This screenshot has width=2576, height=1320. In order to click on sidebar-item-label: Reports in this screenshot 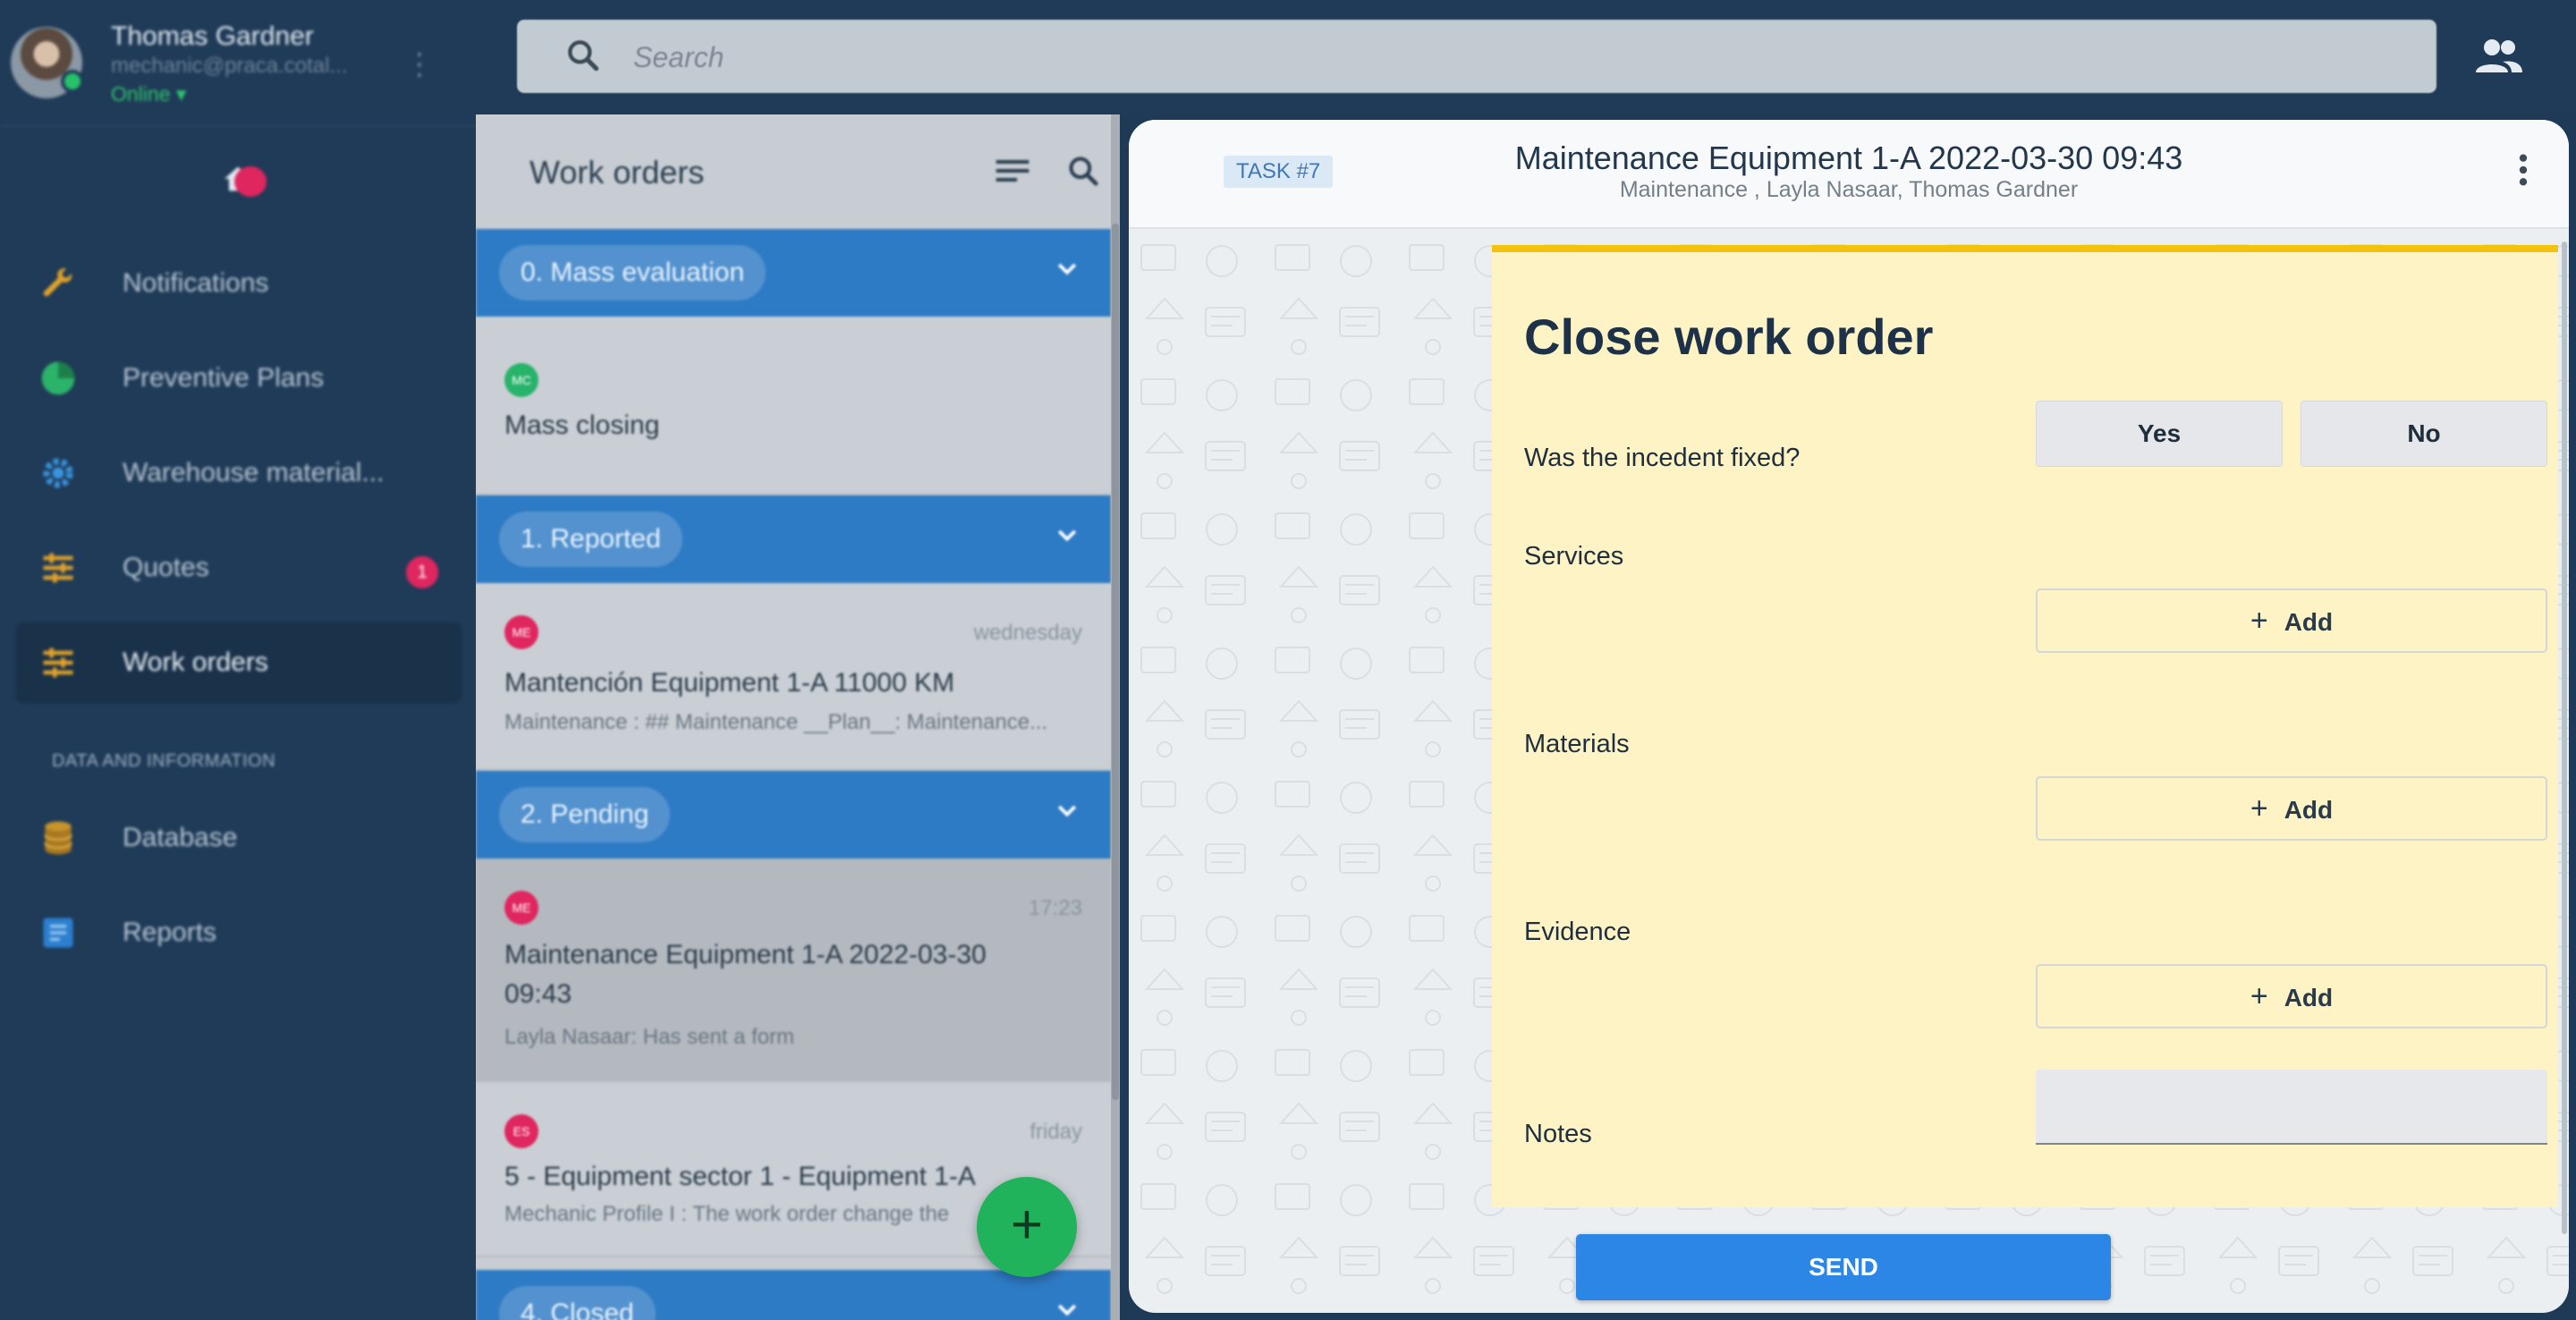, I will do `click(170, 932)`.